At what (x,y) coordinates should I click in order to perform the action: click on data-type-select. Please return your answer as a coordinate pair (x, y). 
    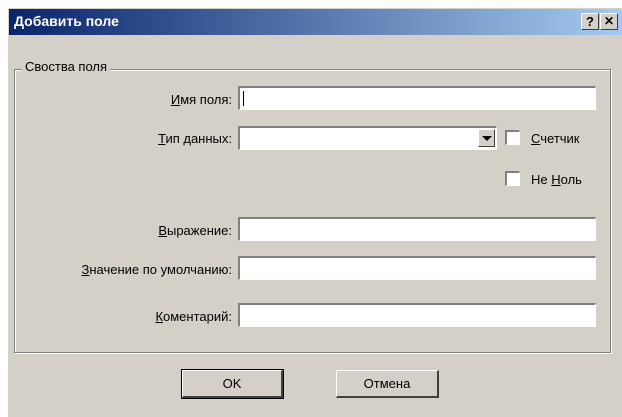
    Looking at the image, I should click on (367, 138).